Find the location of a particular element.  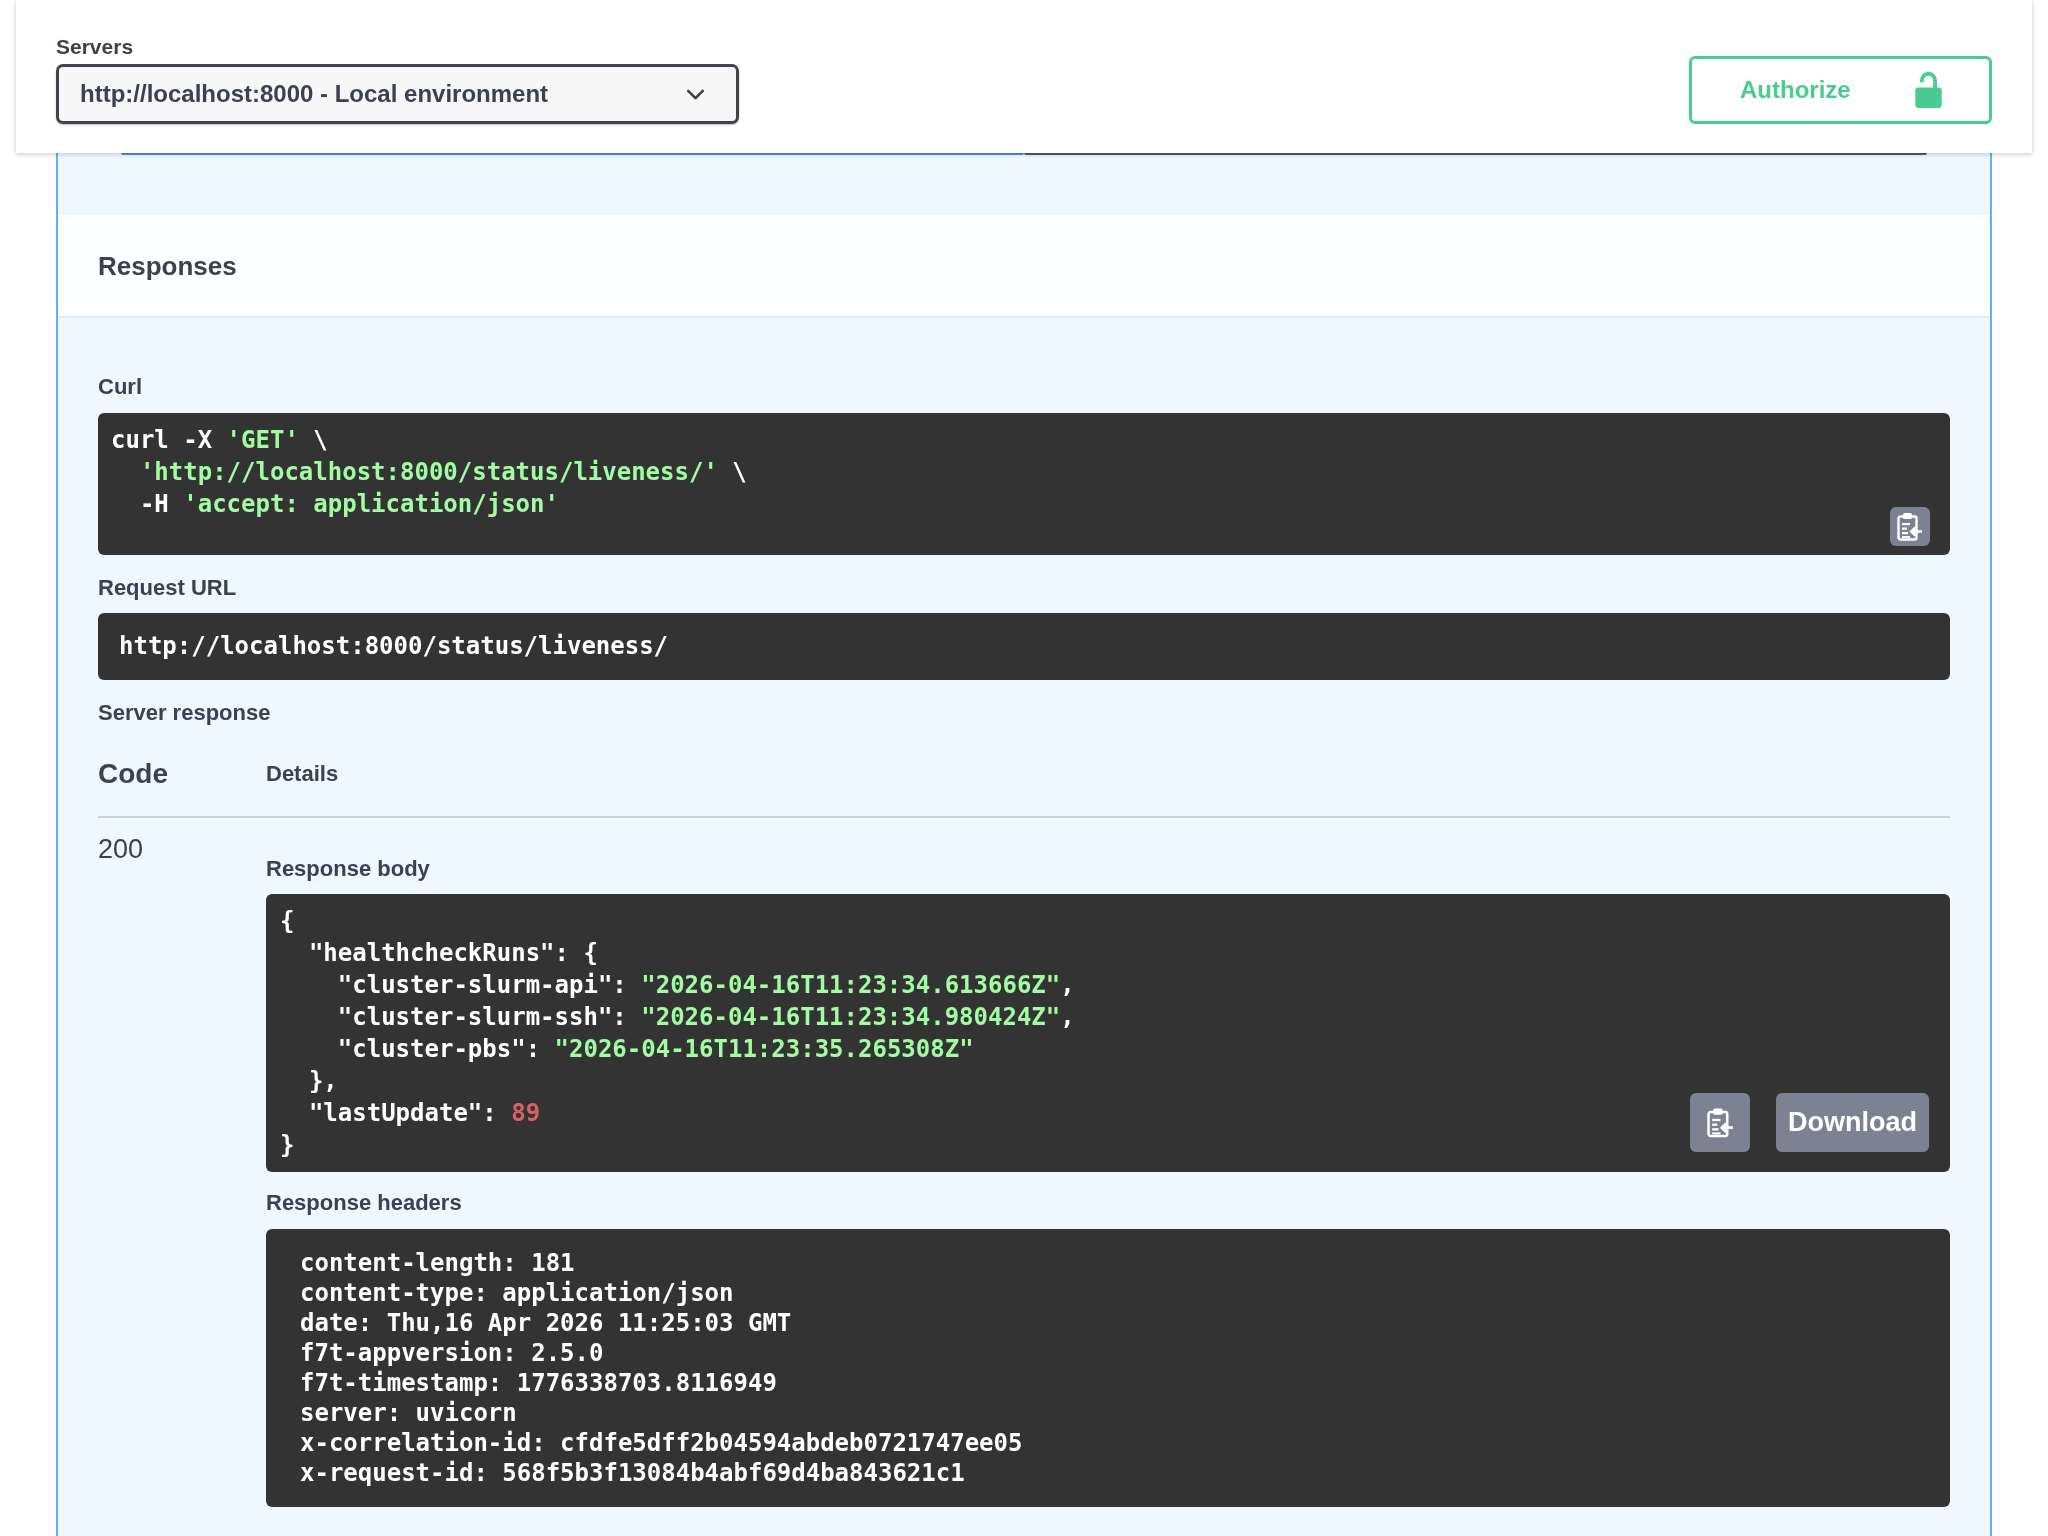

request-url-label: Request URL is located at coordinates (167, 588).